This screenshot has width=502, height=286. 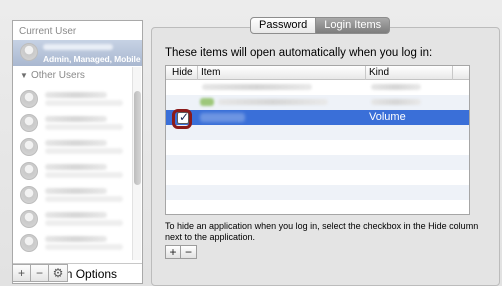 I want to click on remove-user-button: −, so click(x=39, y=273).